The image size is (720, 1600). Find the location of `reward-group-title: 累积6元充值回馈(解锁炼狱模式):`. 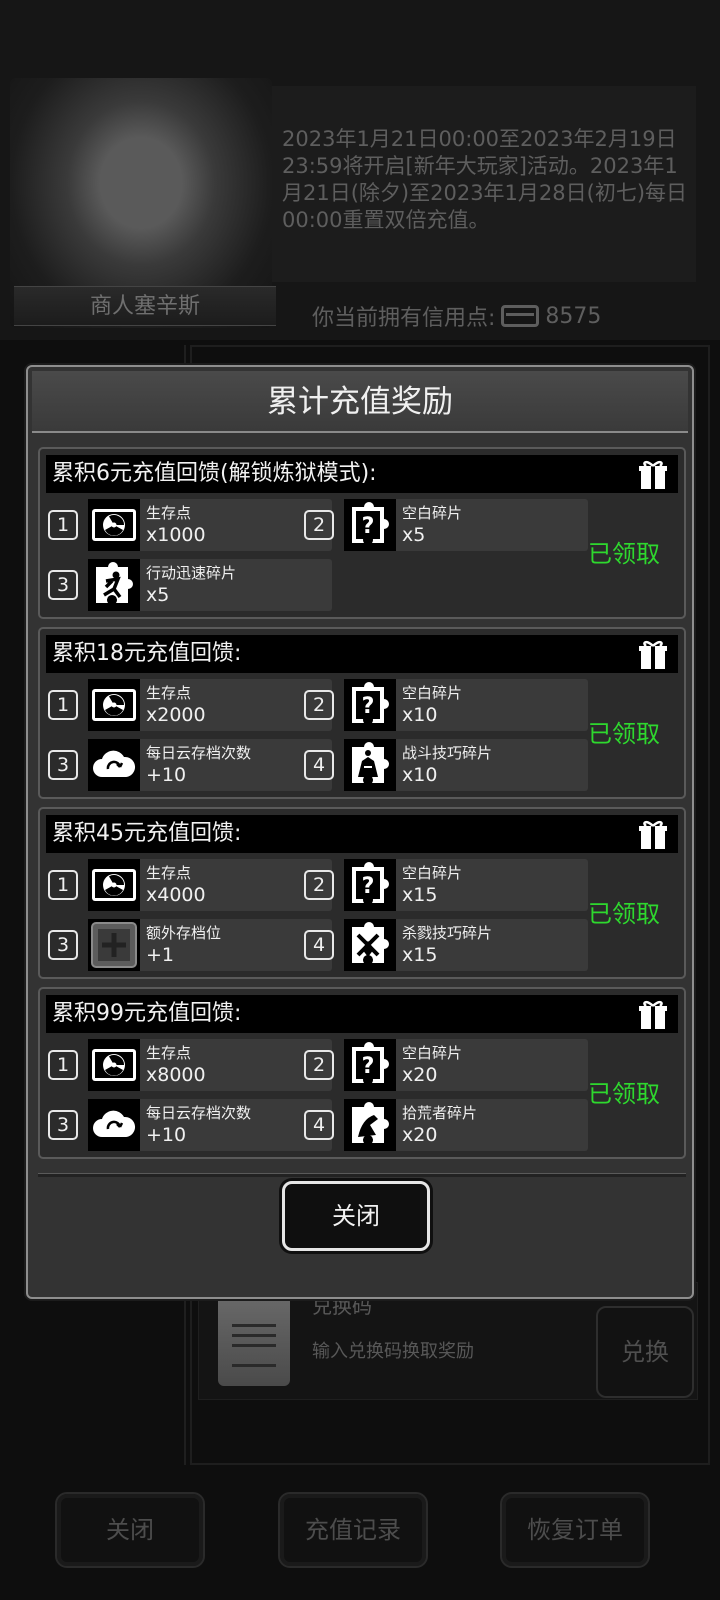

reward-group-title: 累积6元充值回馈(解锁炼狱模式): is located at coordinates (362, 474).